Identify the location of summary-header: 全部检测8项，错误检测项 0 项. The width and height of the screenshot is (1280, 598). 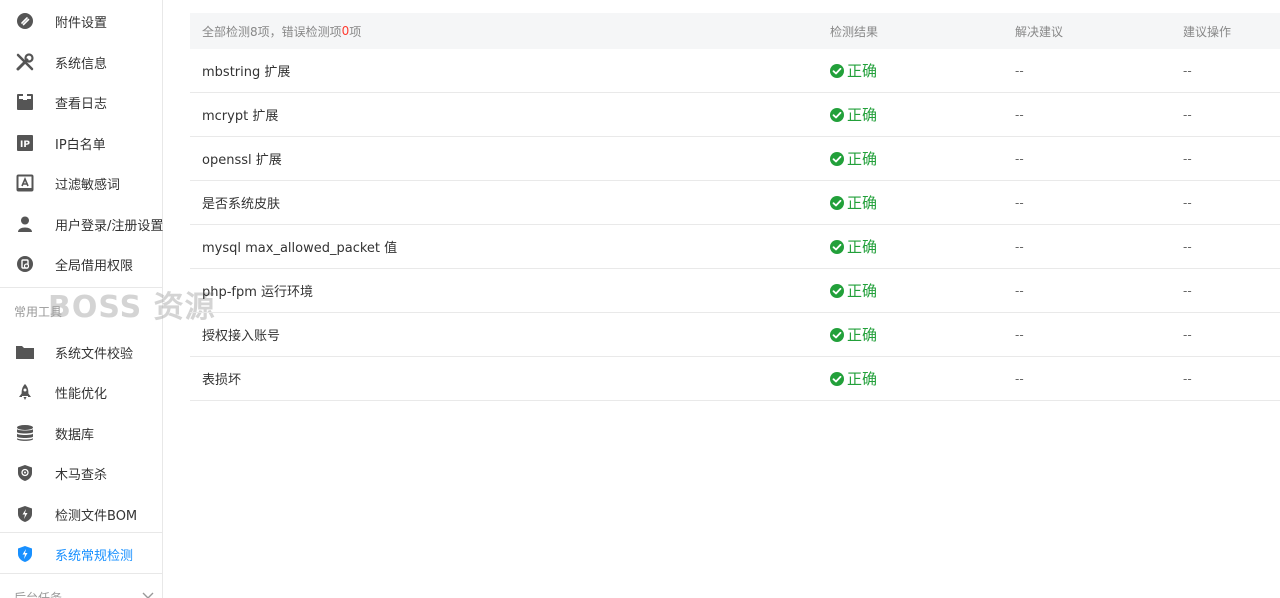
(281, 31).